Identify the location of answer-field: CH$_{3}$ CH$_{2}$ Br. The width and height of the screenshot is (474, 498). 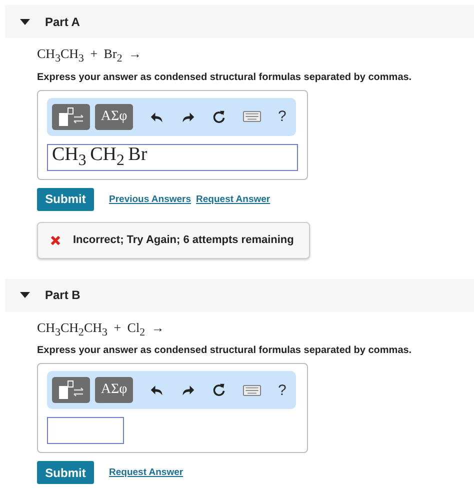
(172, 157).